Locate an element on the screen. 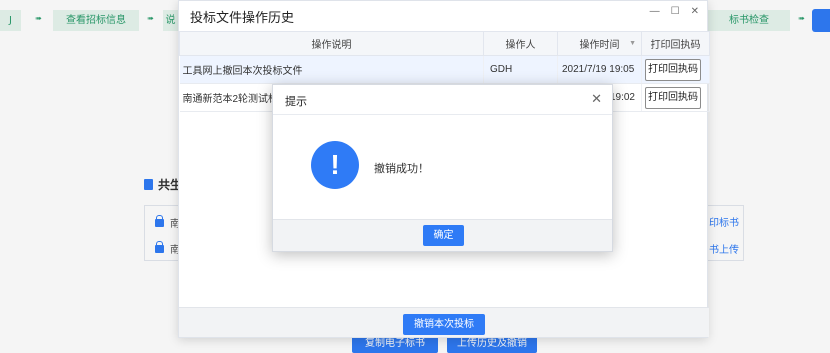 The image size is (830, 353). info-alert-icon: ! is located at coordinates (335, 165).